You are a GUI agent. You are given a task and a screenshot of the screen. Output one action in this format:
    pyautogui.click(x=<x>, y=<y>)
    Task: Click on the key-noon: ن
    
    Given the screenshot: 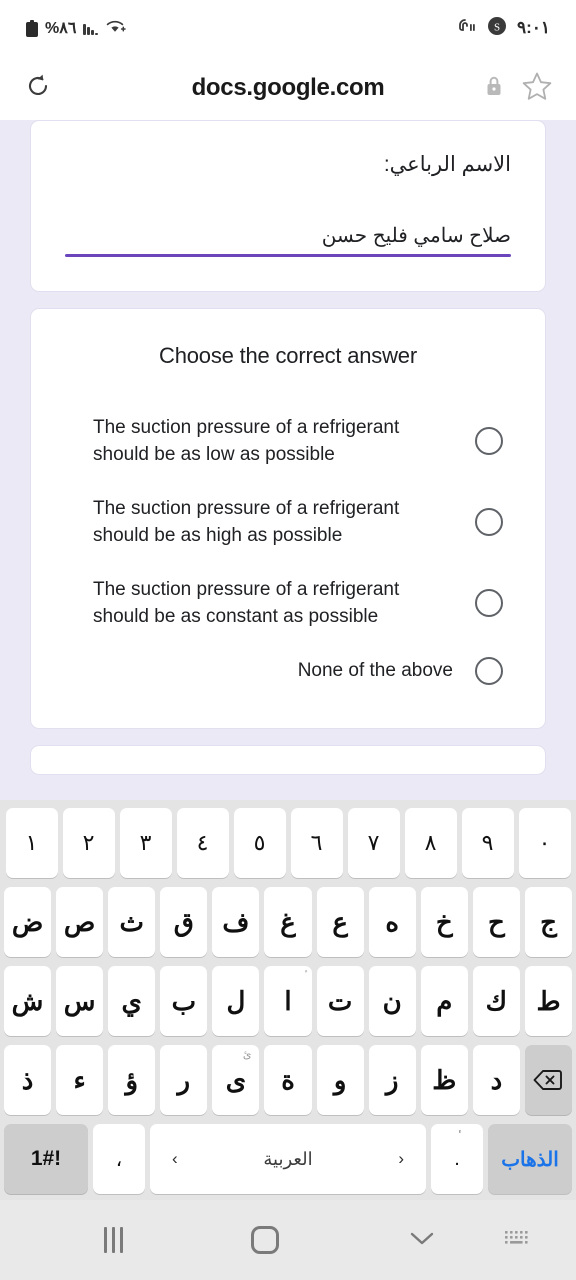 What is the action you would take?
    pyautogui.click(x=392, y=1001)
    